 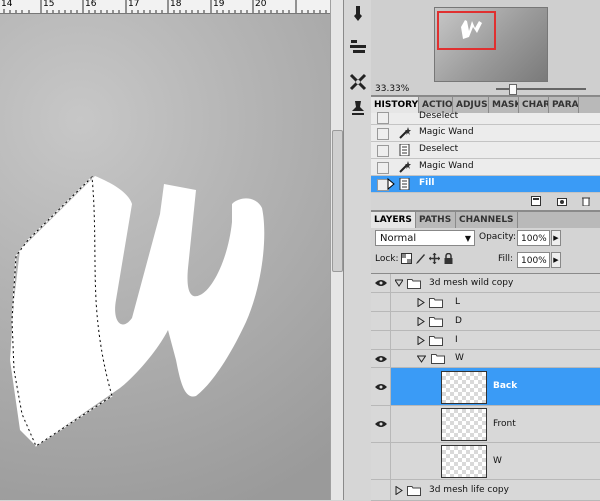 I want to click on history-footer, so click(x=485, y=202).